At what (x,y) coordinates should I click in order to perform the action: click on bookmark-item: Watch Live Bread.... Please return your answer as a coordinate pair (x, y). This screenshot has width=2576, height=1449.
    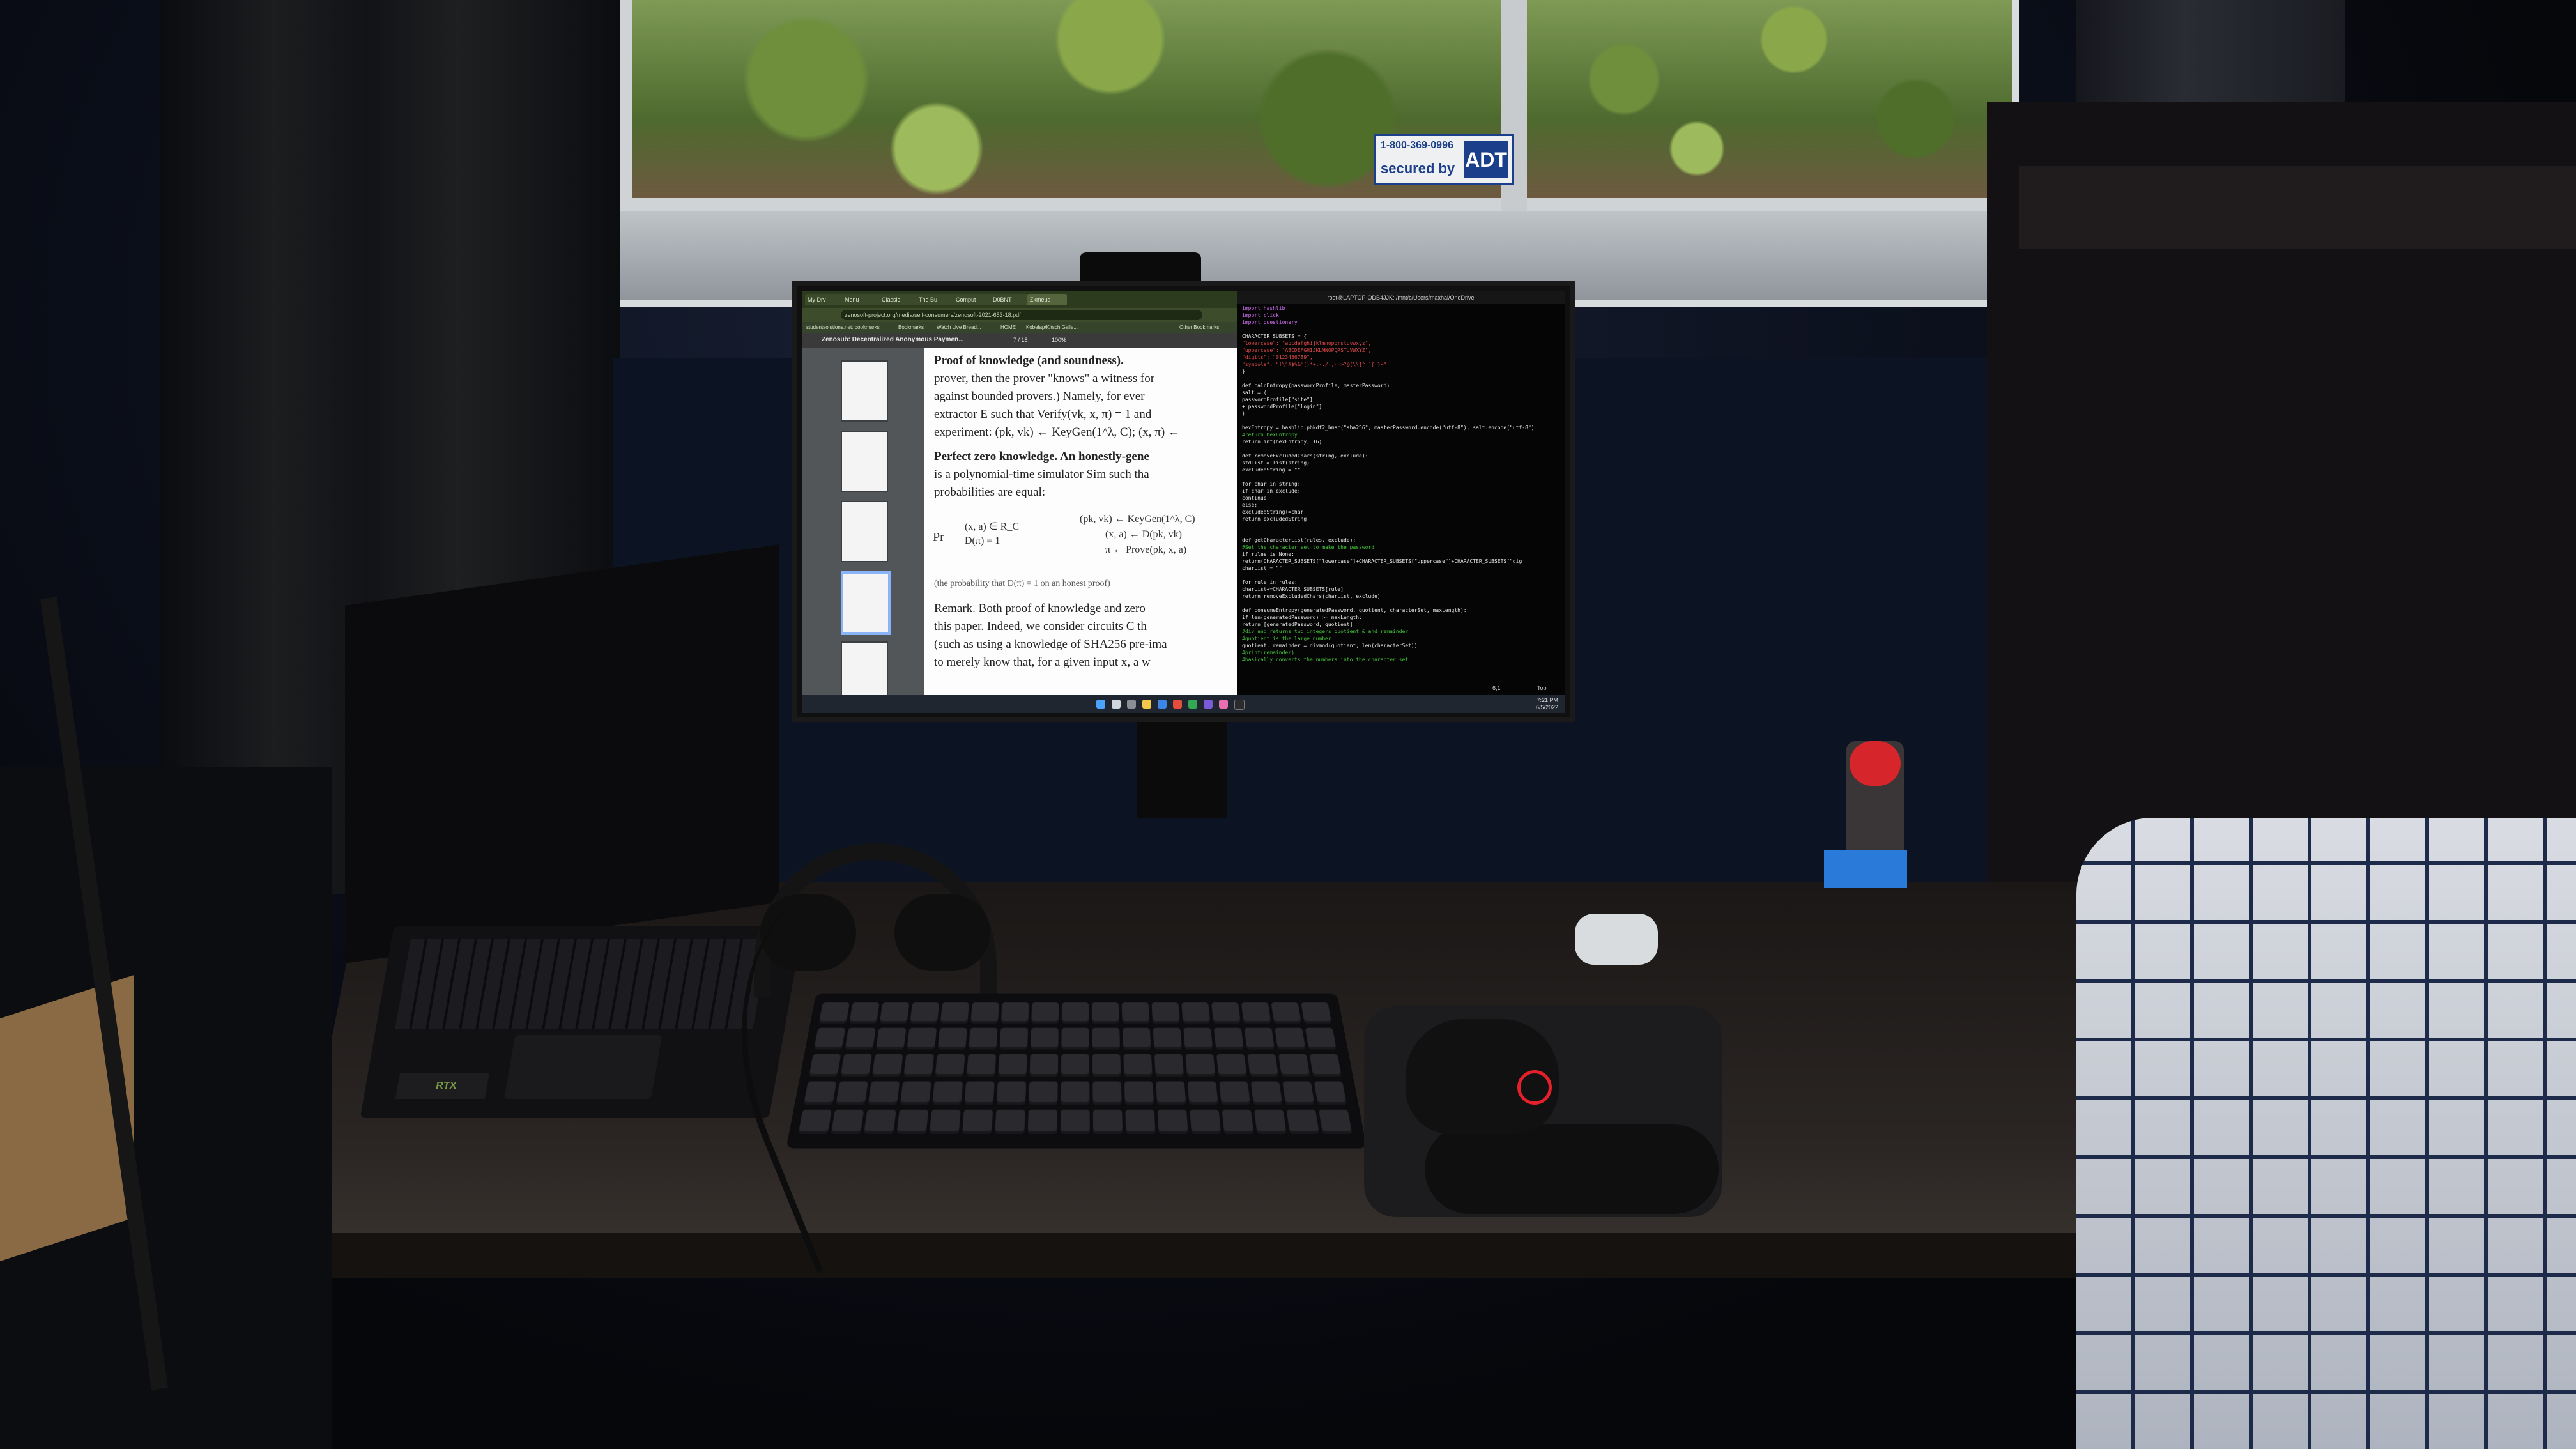
    Looking at the image, I should click on (959, 327).